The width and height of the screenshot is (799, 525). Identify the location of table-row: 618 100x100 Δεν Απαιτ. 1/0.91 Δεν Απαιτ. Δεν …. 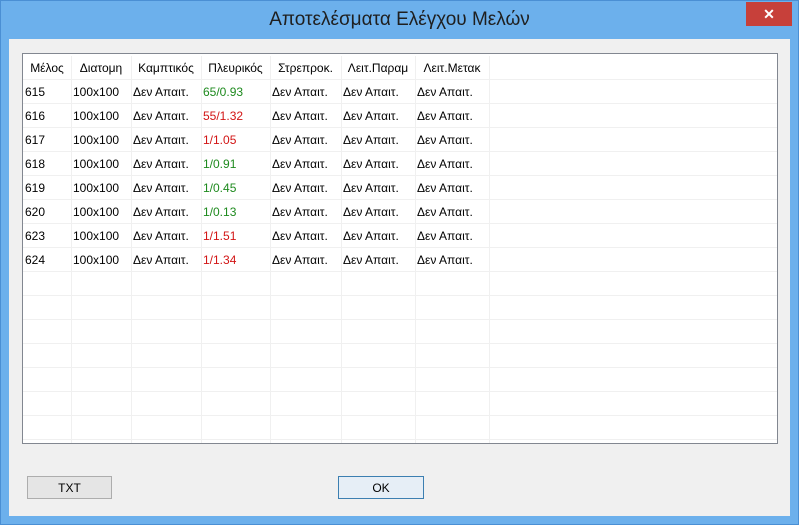
(256, 164).